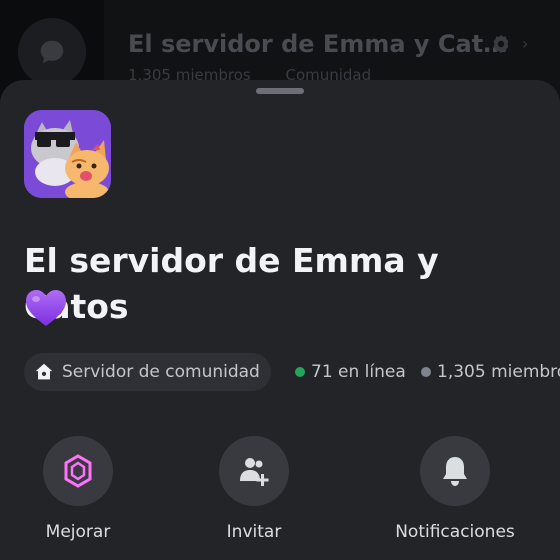 This screenshot has width=560, height=560. What do you see at coordinates (498, 372) in the screenshot?
I see `member-count-label: 1,305 miembro` at bounding box center [498, 372].